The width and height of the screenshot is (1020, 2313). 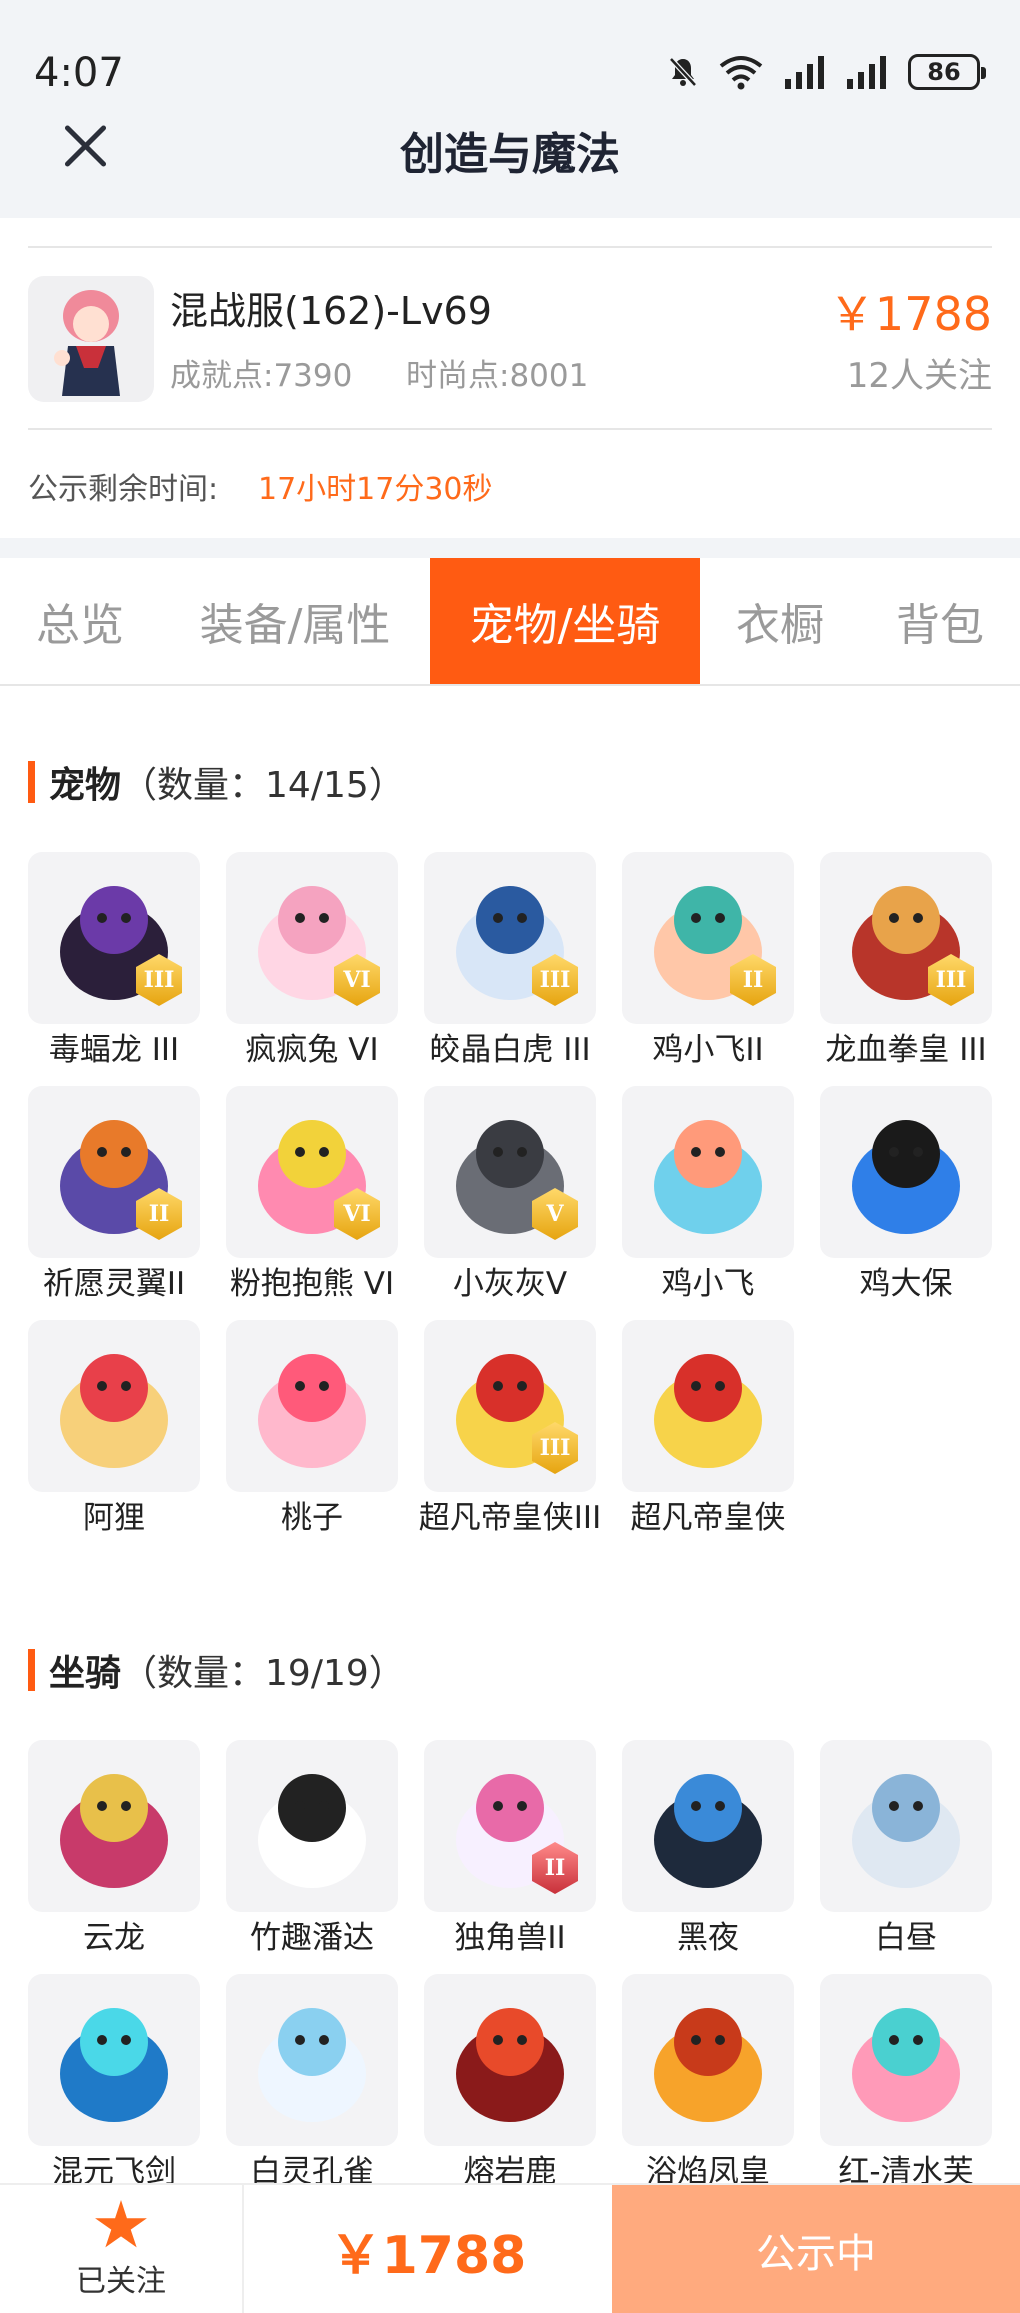 I want to click on item-name: 桃子, so click(x=312, y=1518).